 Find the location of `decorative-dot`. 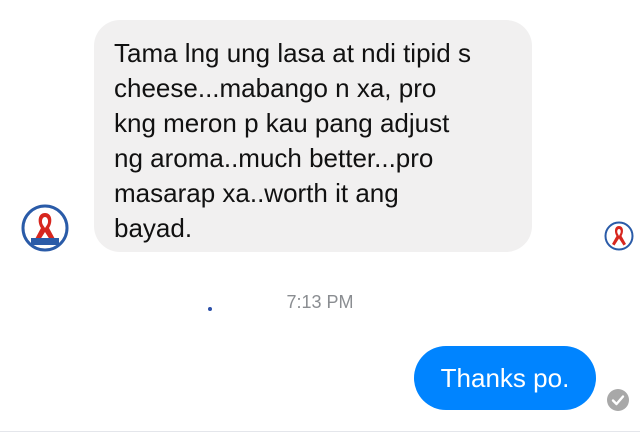

decorative-dot is located at coordinates (210, 309).